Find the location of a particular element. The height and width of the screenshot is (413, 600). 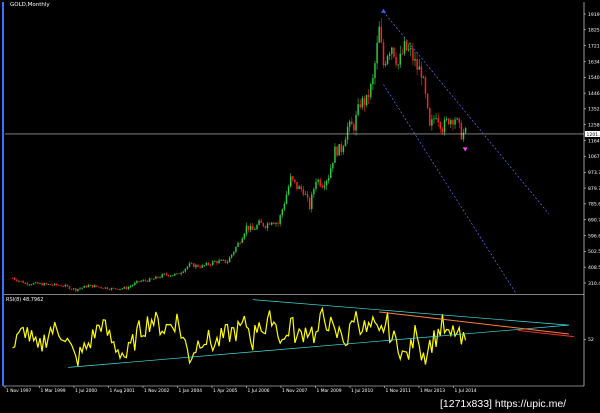

price-tick-label: 1446.0 is located at coordinates (594, 94).